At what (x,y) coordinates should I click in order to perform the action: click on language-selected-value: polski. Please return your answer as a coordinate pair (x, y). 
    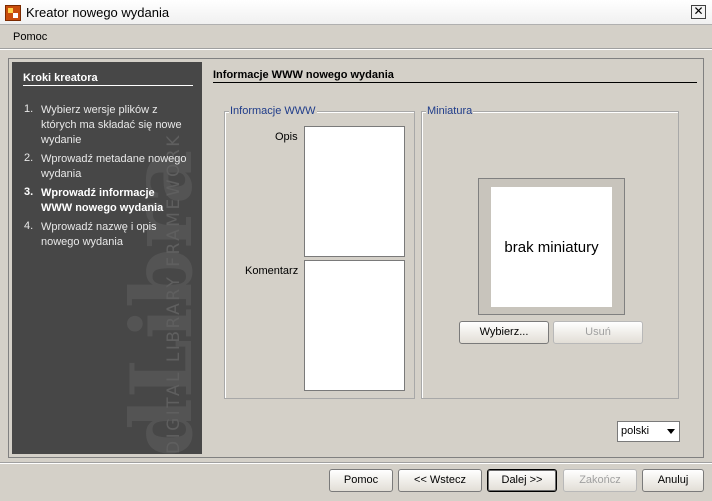
    Looking at the image, I should click on (635, 431).